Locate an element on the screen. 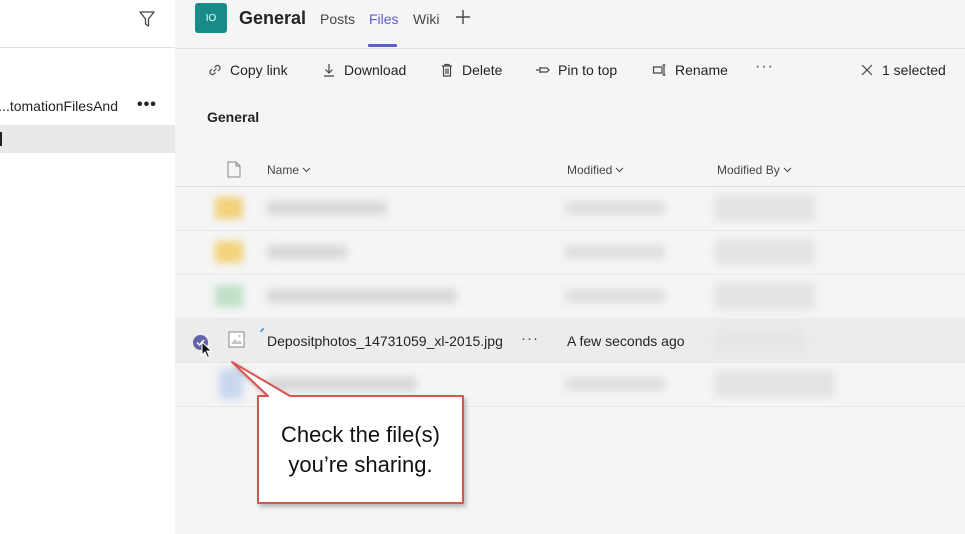  tab-files: Files is located at coordinates (384, 19).